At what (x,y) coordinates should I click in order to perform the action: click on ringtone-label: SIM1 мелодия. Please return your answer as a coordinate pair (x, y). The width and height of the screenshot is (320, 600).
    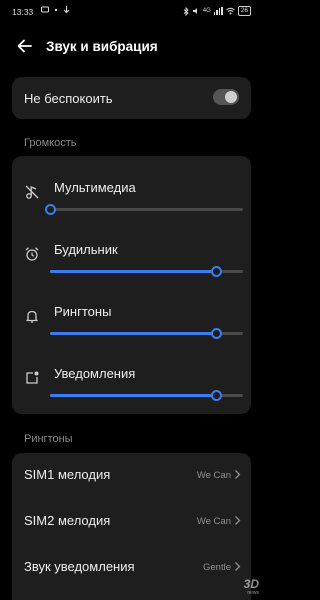
    Looking at the image, I should click on (67, 474).